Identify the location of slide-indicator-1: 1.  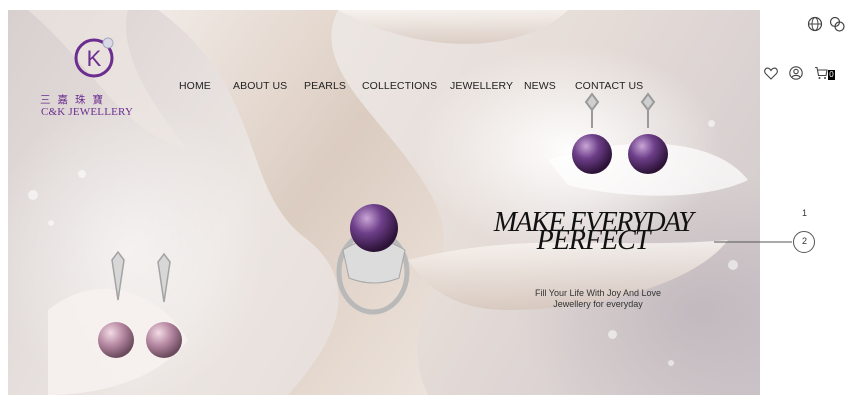
(804, 213).